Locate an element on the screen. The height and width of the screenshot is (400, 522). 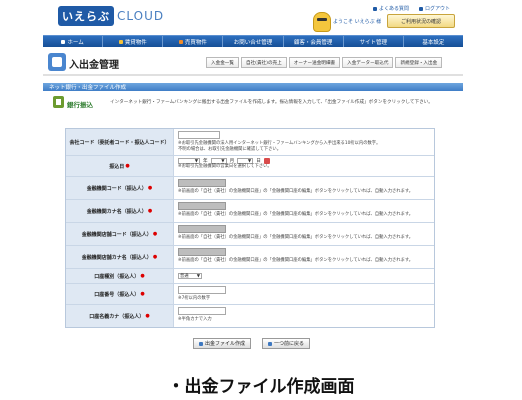
home-icon is located at coordinates (63, 41).